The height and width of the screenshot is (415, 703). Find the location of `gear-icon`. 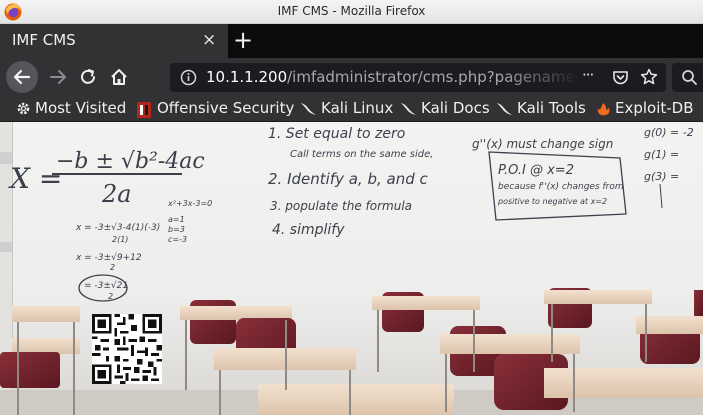

gear-icon is located at coordinates (23, 108).